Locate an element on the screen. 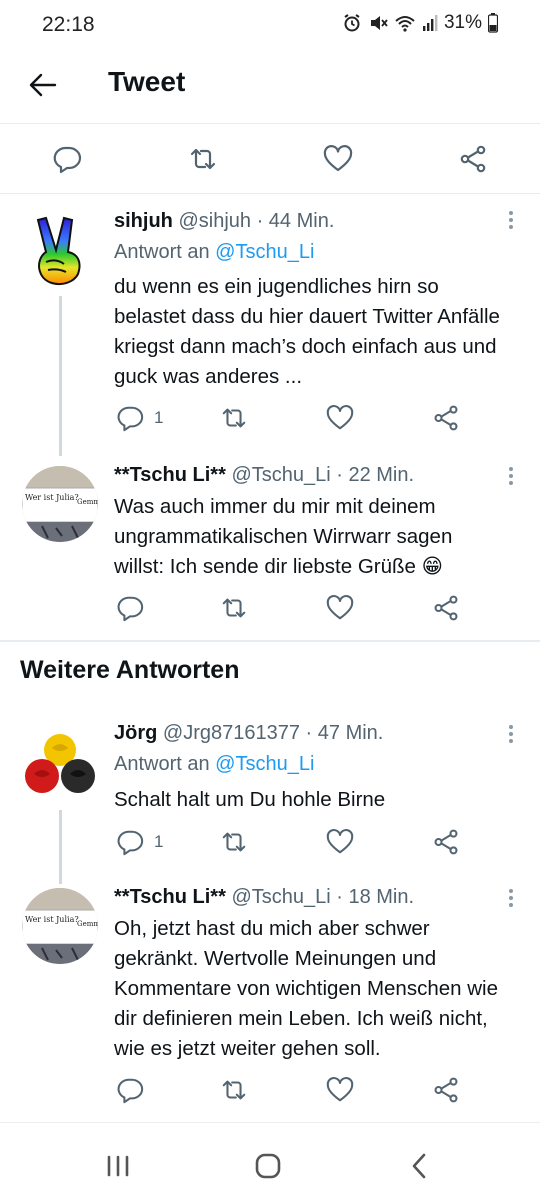 Image resolution: width=540 pixels, height=1200 pixels. mute-icon is located at coordinates (379, 23).